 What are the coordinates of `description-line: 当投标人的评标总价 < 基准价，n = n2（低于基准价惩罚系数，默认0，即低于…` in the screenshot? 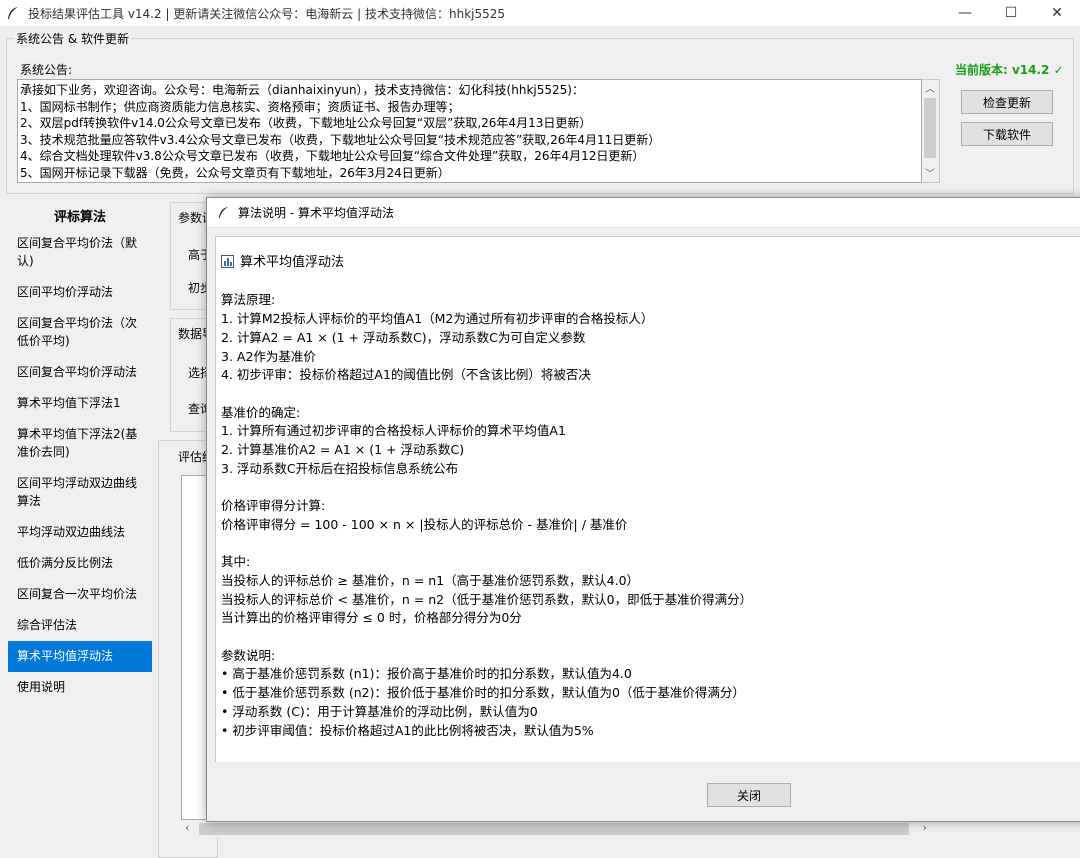 It's located at (487, 599).